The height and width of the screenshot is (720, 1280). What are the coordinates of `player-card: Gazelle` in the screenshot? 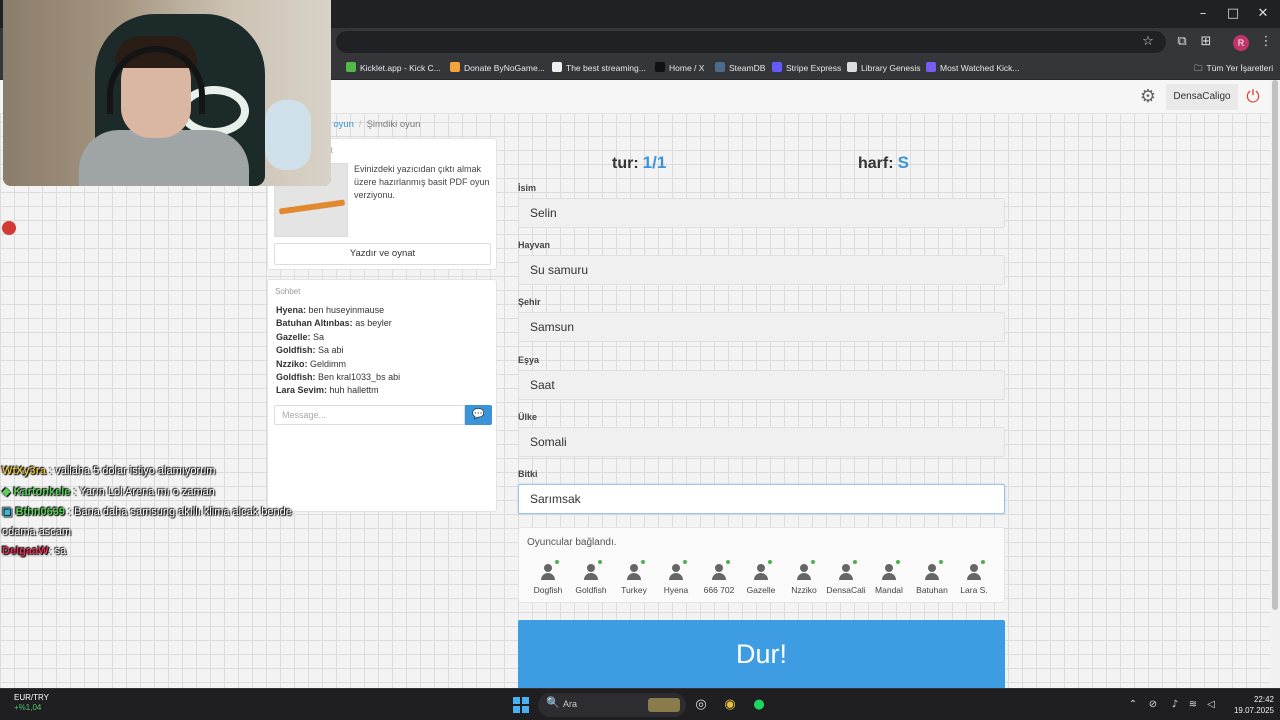 It's located at (761, 577).